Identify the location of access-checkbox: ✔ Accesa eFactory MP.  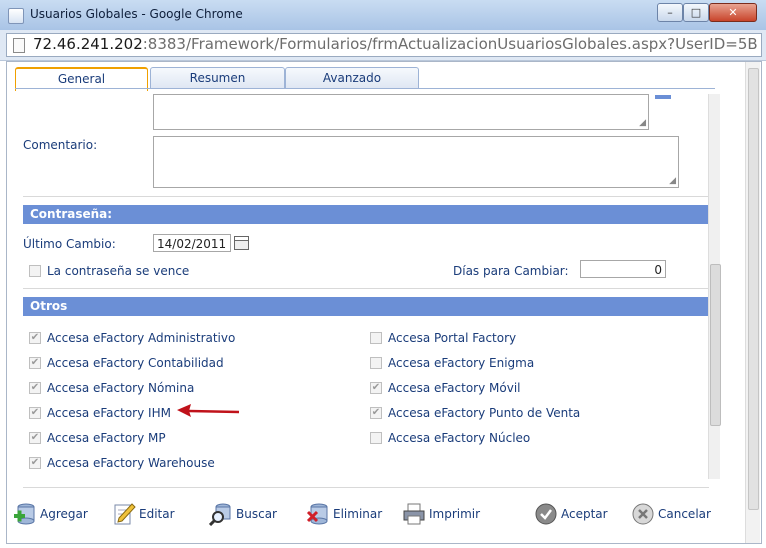
(97, 438).